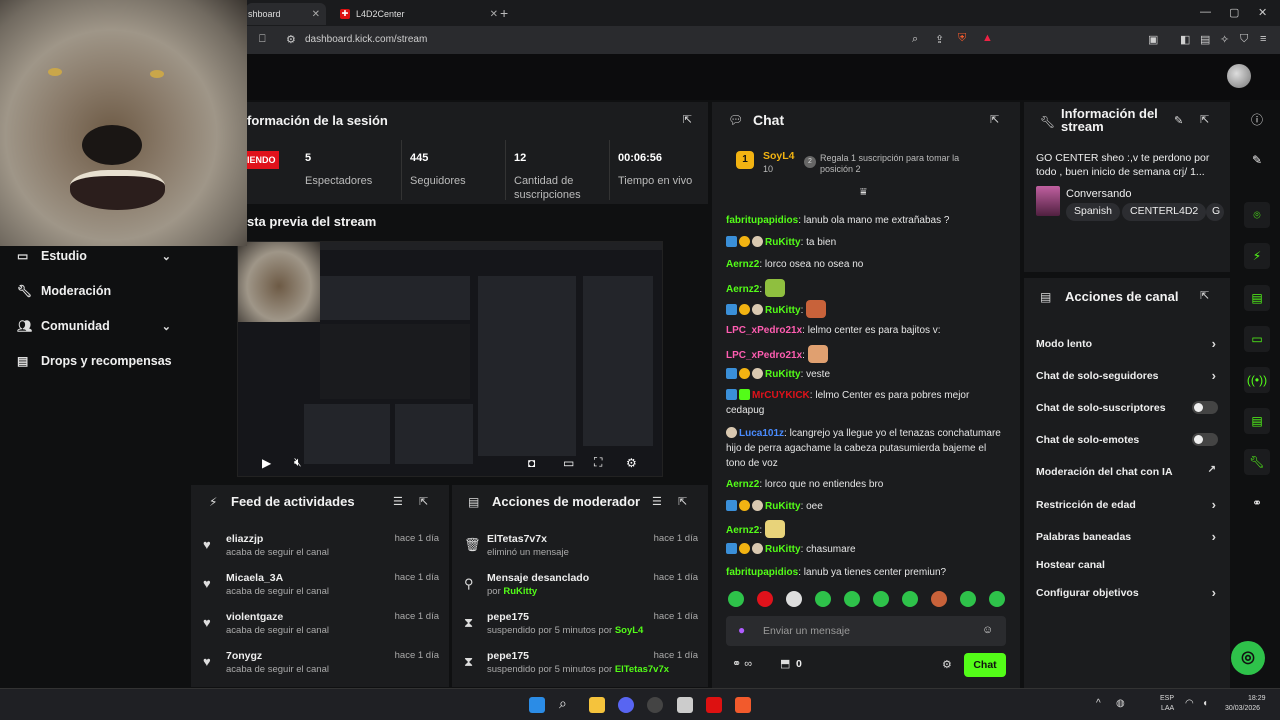  Describe the element at coordinates (597, 705) in the screenshot. I see `file-explorer-icon` at that location.